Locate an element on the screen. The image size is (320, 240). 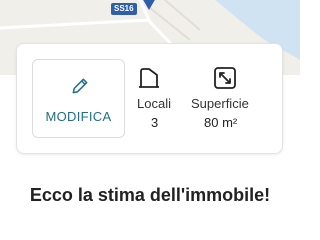
road-label: SS16 is located at coordinates (124, 9).